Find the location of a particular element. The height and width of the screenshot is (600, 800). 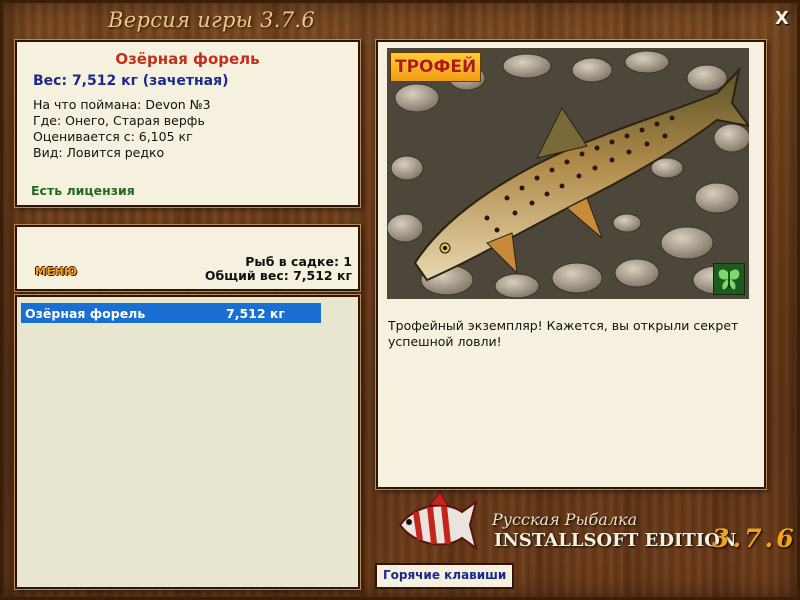

list-item: Озёрная форель 7,512 кг is located at coordinates (171, 313).